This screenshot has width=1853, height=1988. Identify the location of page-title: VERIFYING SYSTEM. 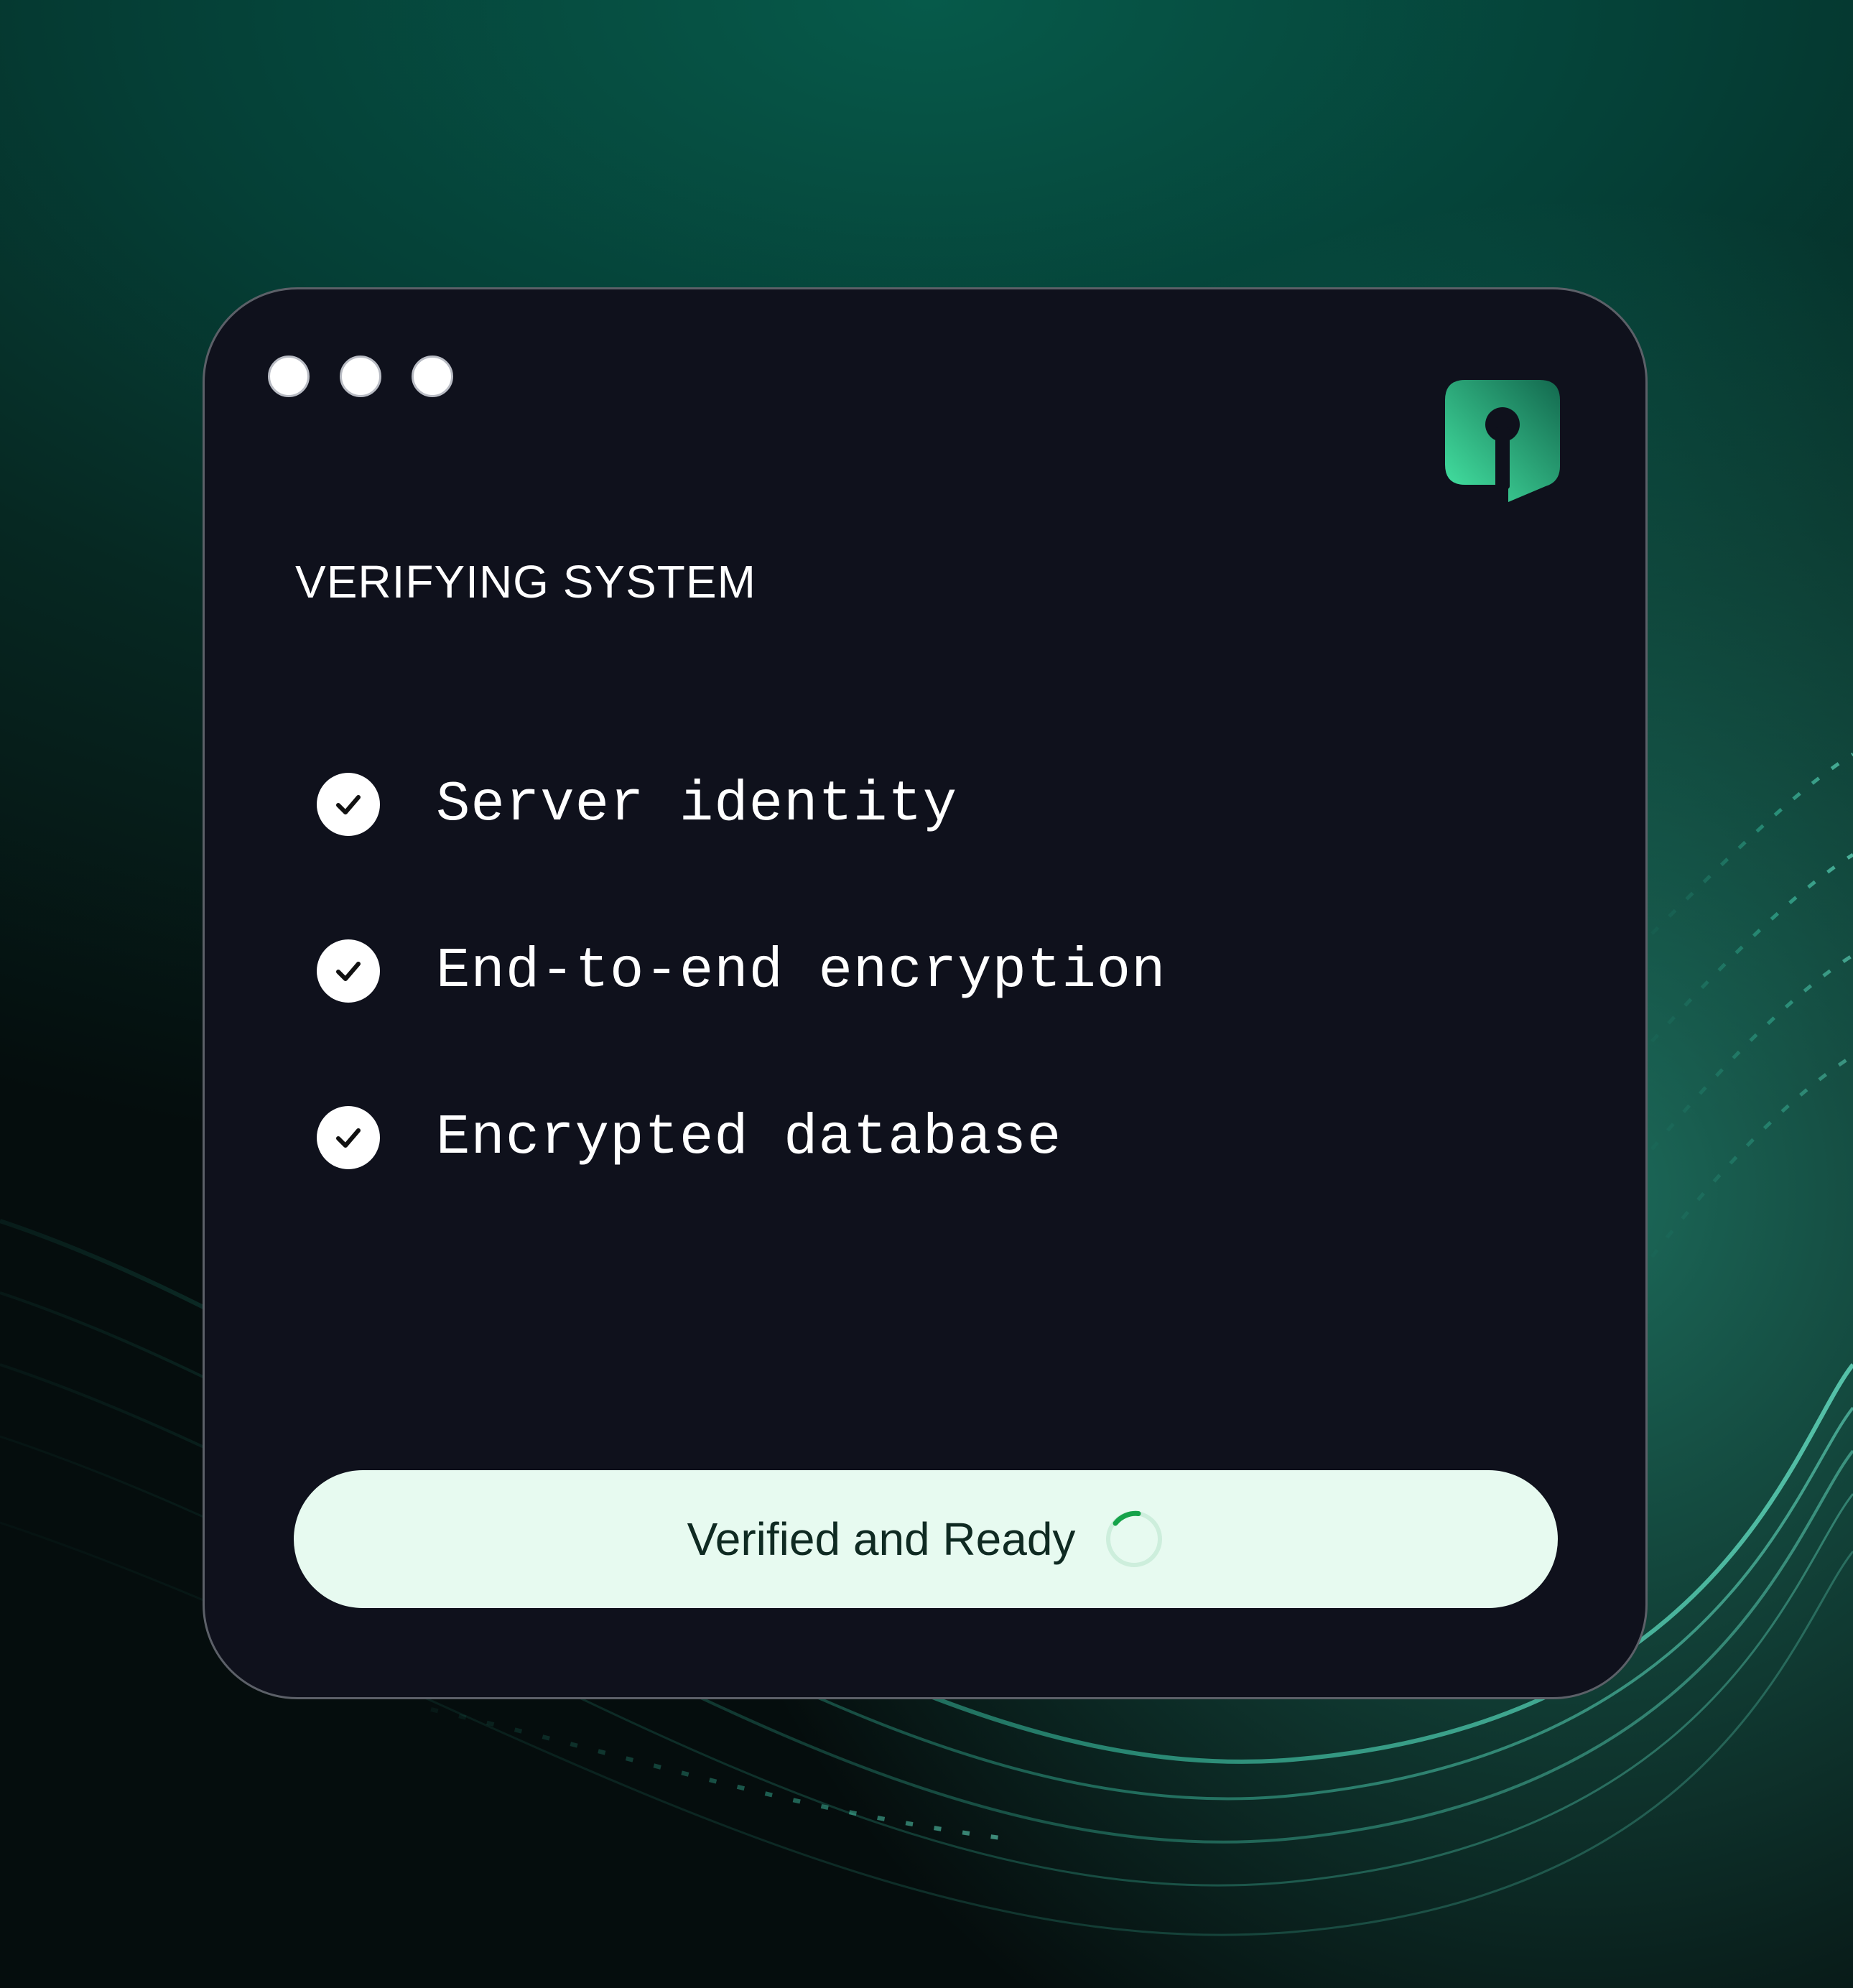
(525, 582).